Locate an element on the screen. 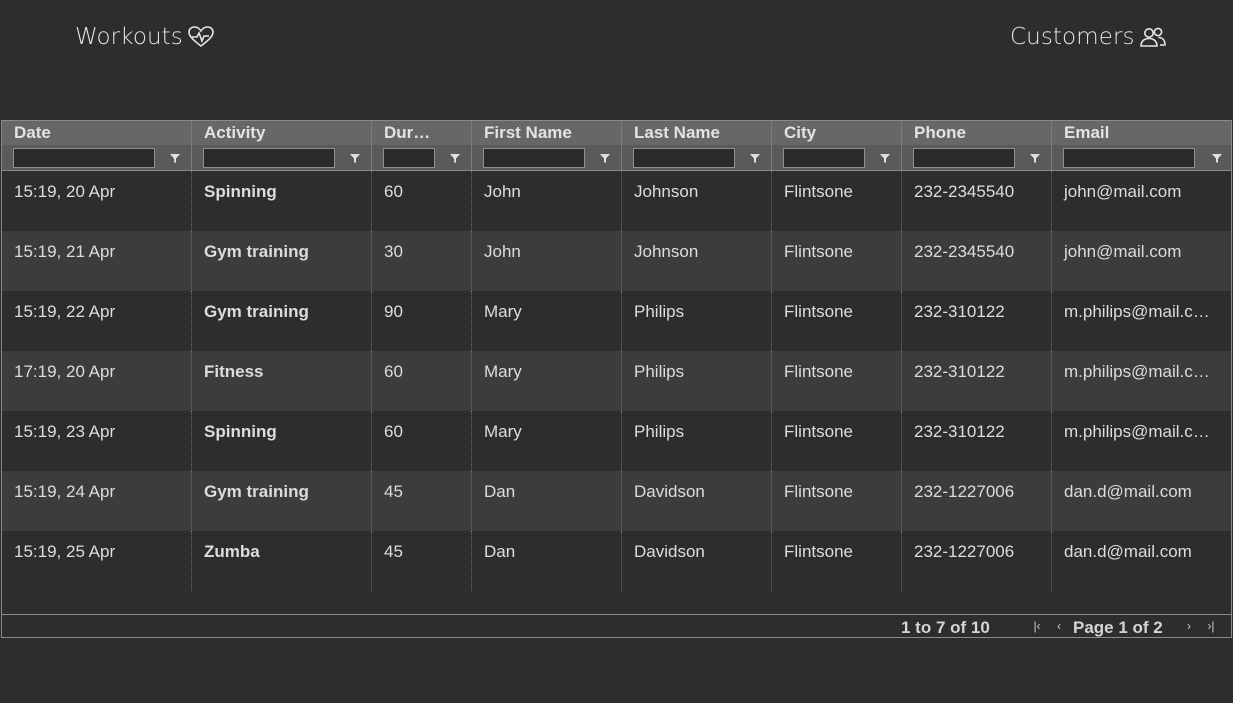 The image size is (1233, 703). cell-duration: 90 is located at coordinates (422, 321).